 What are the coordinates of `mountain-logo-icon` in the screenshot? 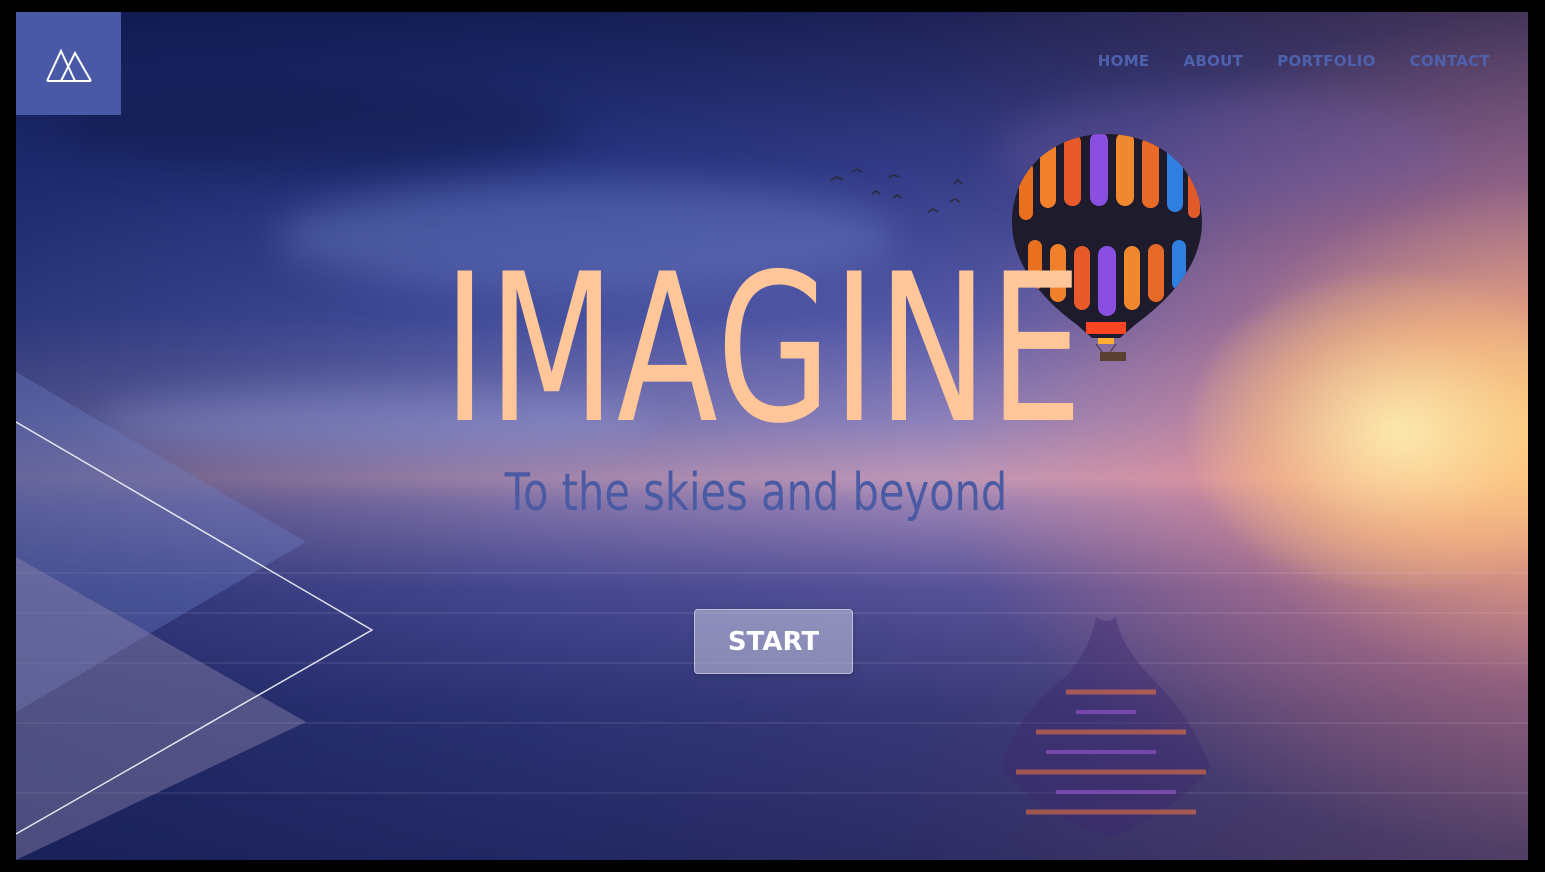 It's located at (68, 65).